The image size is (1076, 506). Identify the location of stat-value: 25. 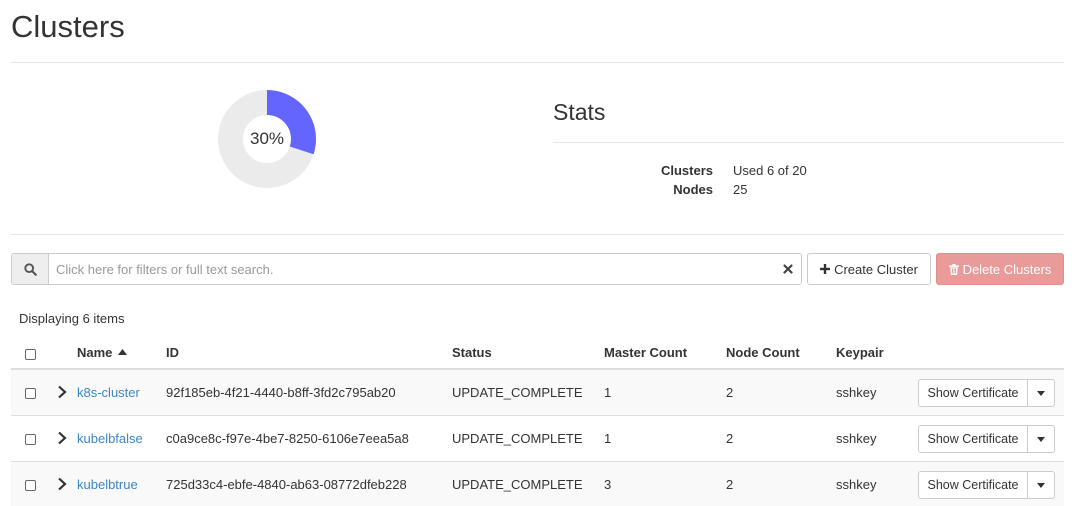
(740, 189).